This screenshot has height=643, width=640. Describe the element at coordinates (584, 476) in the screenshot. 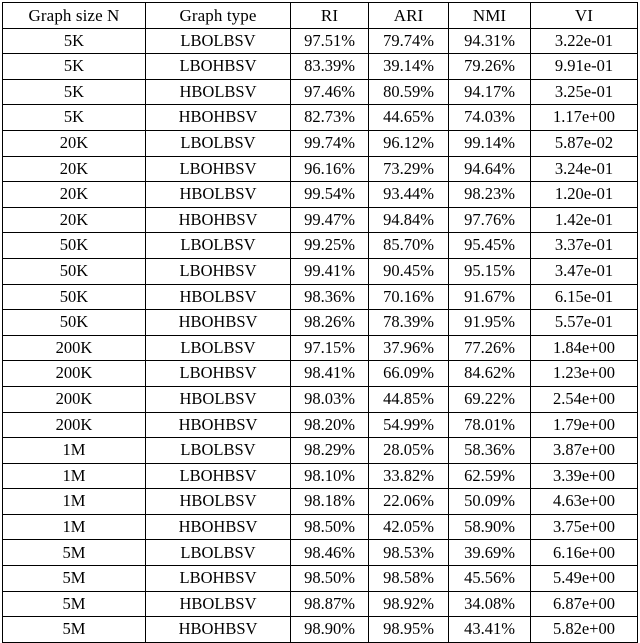

I see `table-cell: 3.39e+00` at that location.